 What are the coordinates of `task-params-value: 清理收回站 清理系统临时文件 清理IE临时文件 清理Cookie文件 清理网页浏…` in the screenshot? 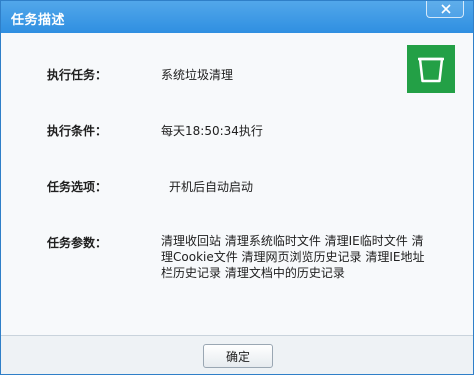 It's located at (293, 257).